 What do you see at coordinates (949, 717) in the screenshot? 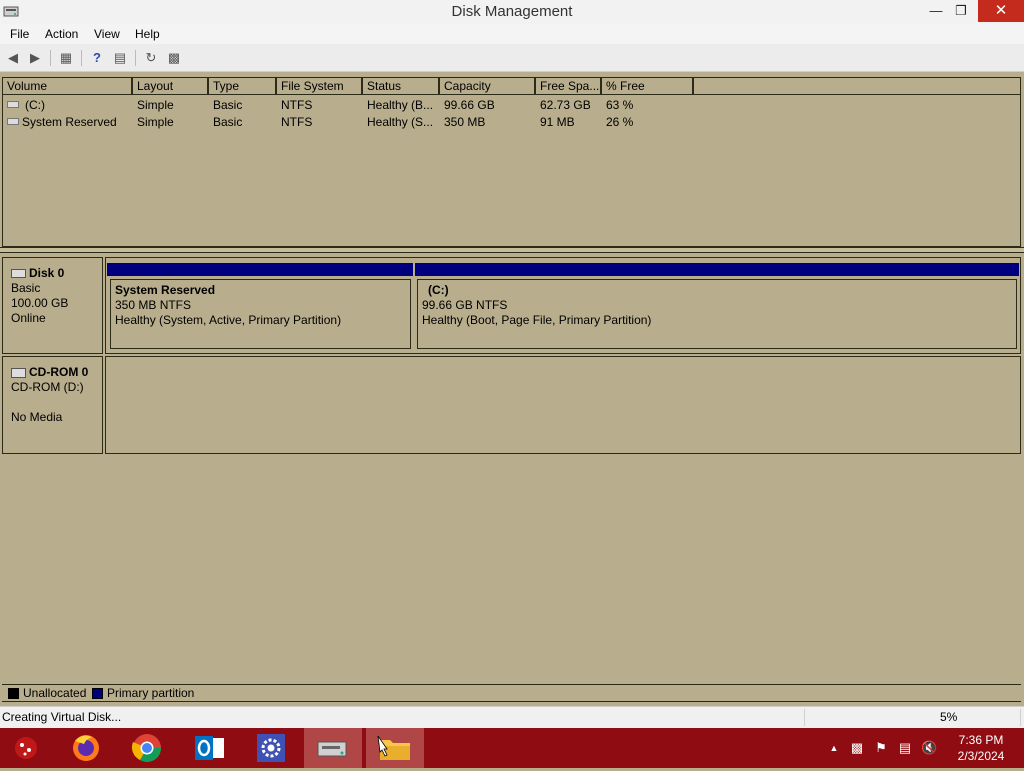
I see `status-progress: 5%` at bounding box center [949, 717].